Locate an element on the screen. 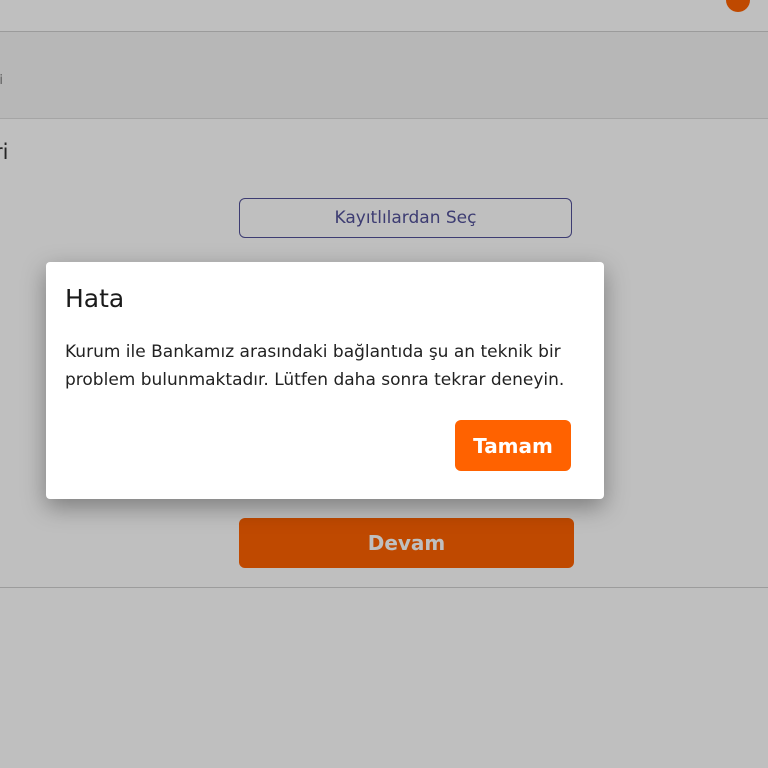  ok-button: Tamam is located at coordinates (513, 445).